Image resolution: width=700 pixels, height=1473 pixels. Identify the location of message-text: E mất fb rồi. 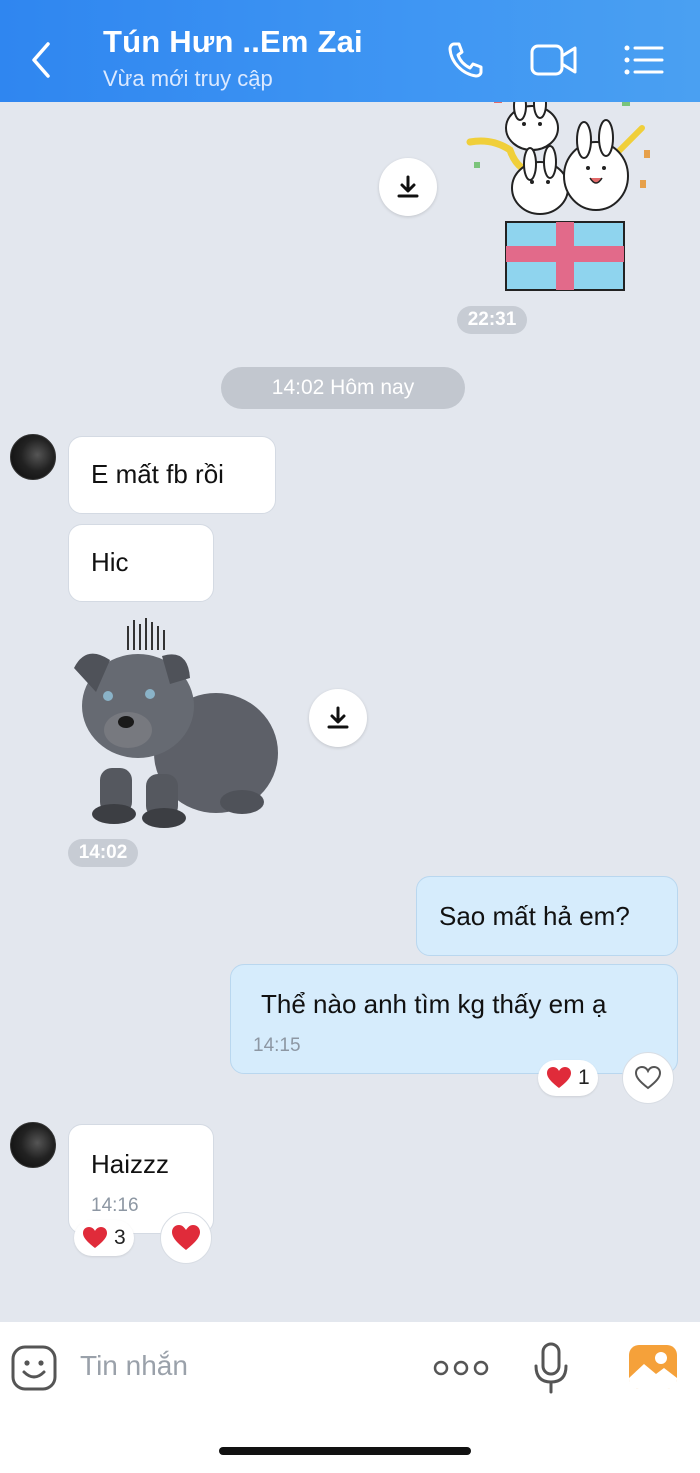
(157, 474).